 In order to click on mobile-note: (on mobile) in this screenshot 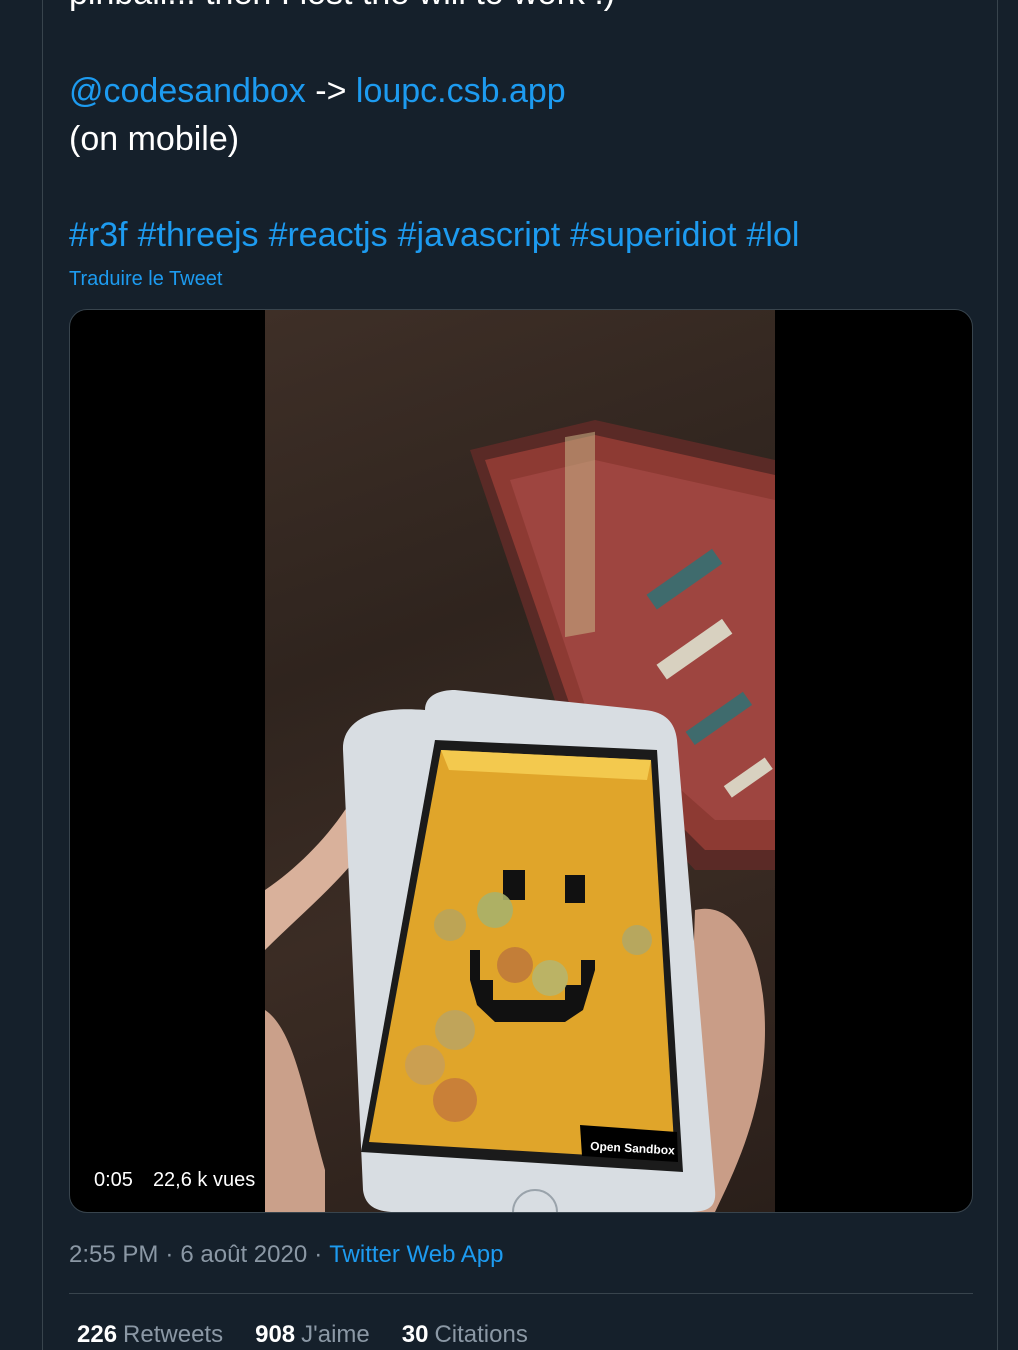, I will do `click(154, 139)`.